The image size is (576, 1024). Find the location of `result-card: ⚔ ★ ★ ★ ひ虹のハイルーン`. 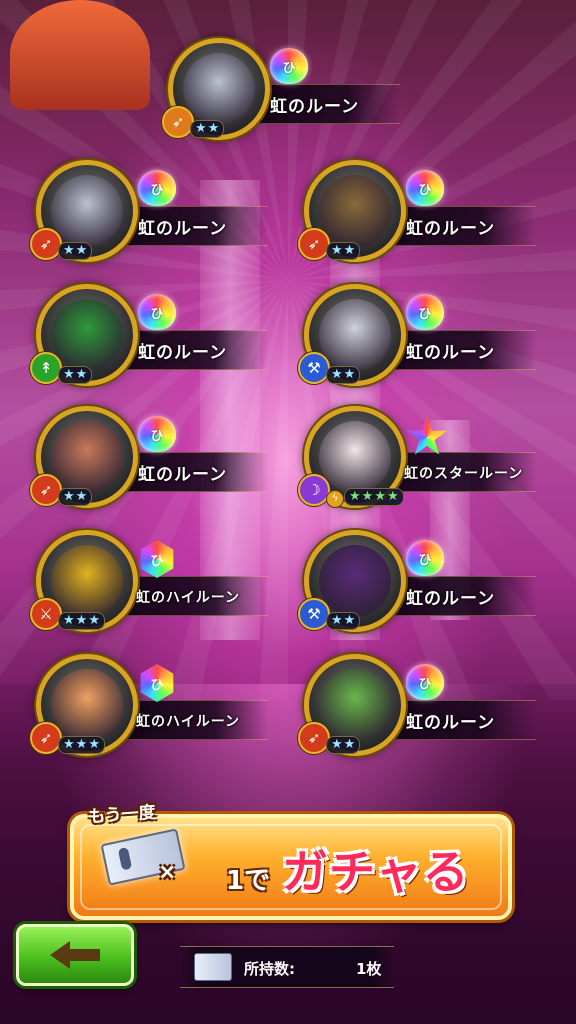

result-card: ⚔ ★ ★ ★ ひ虹のハイルーン is located at coordinates (158, 581).